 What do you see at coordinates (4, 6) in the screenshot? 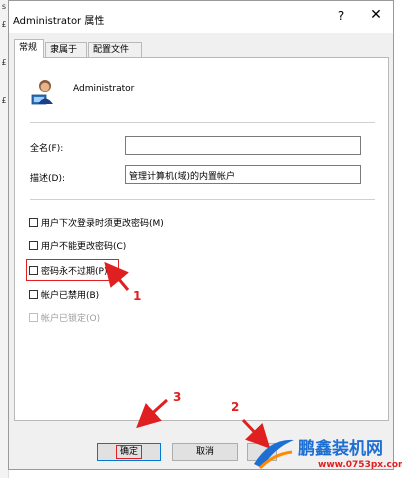
I see `bg-char: s` at bounding box center [4, 6].